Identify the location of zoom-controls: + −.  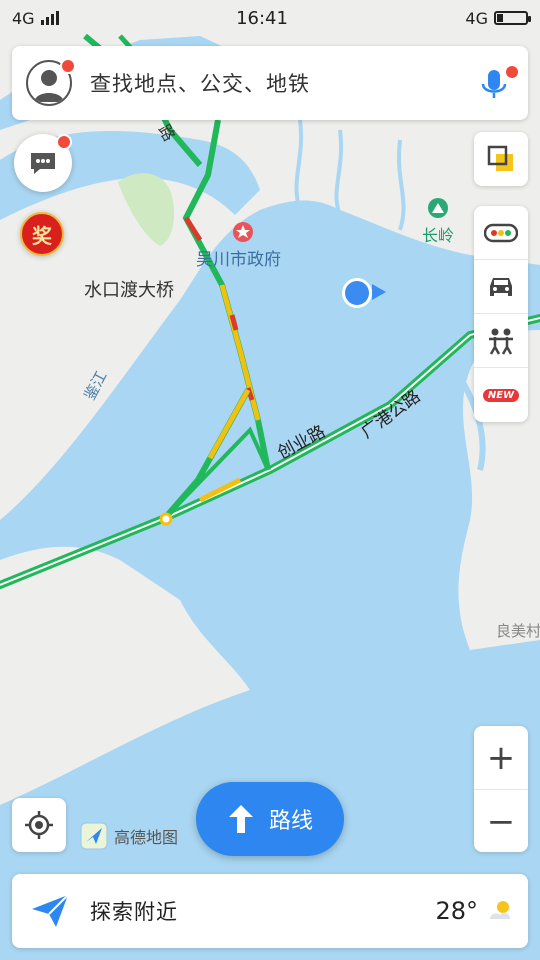
(501, 789).